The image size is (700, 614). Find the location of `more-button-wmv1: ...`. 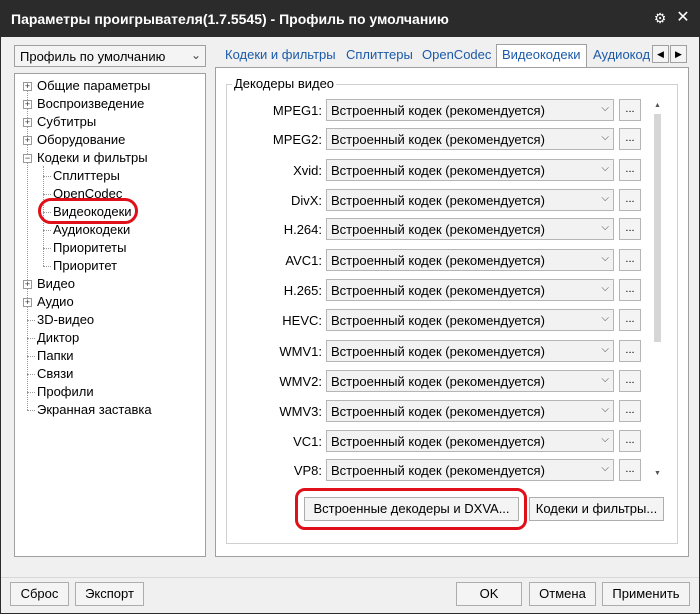

more-button-wmv1: ... is located at coordinates (630, 351).